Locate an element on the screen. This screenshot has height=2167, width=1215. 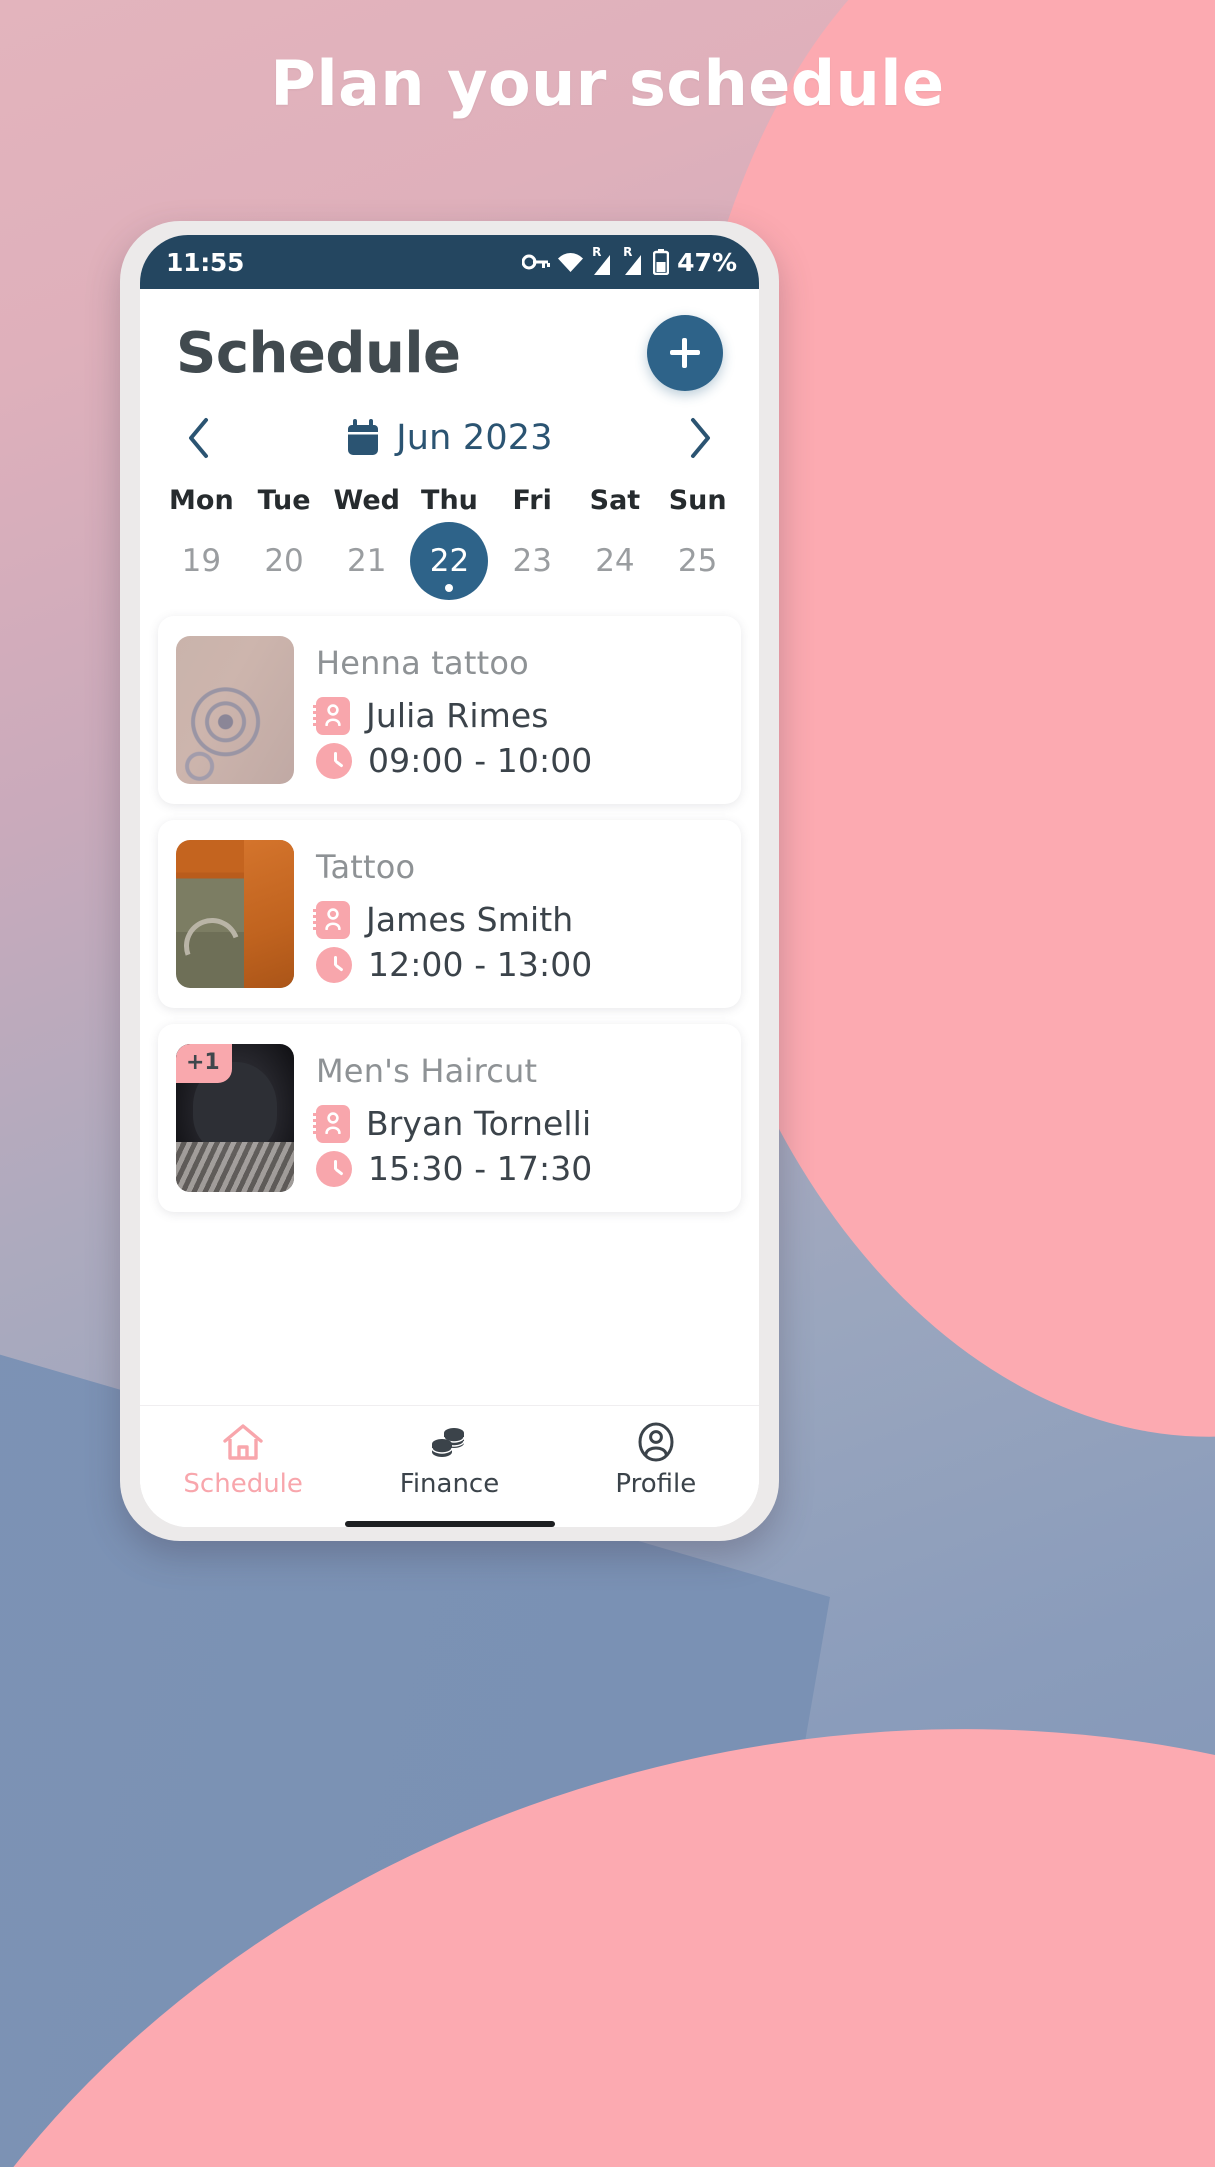
month-label: Jun 2023 is located at coordinates (474, 438).